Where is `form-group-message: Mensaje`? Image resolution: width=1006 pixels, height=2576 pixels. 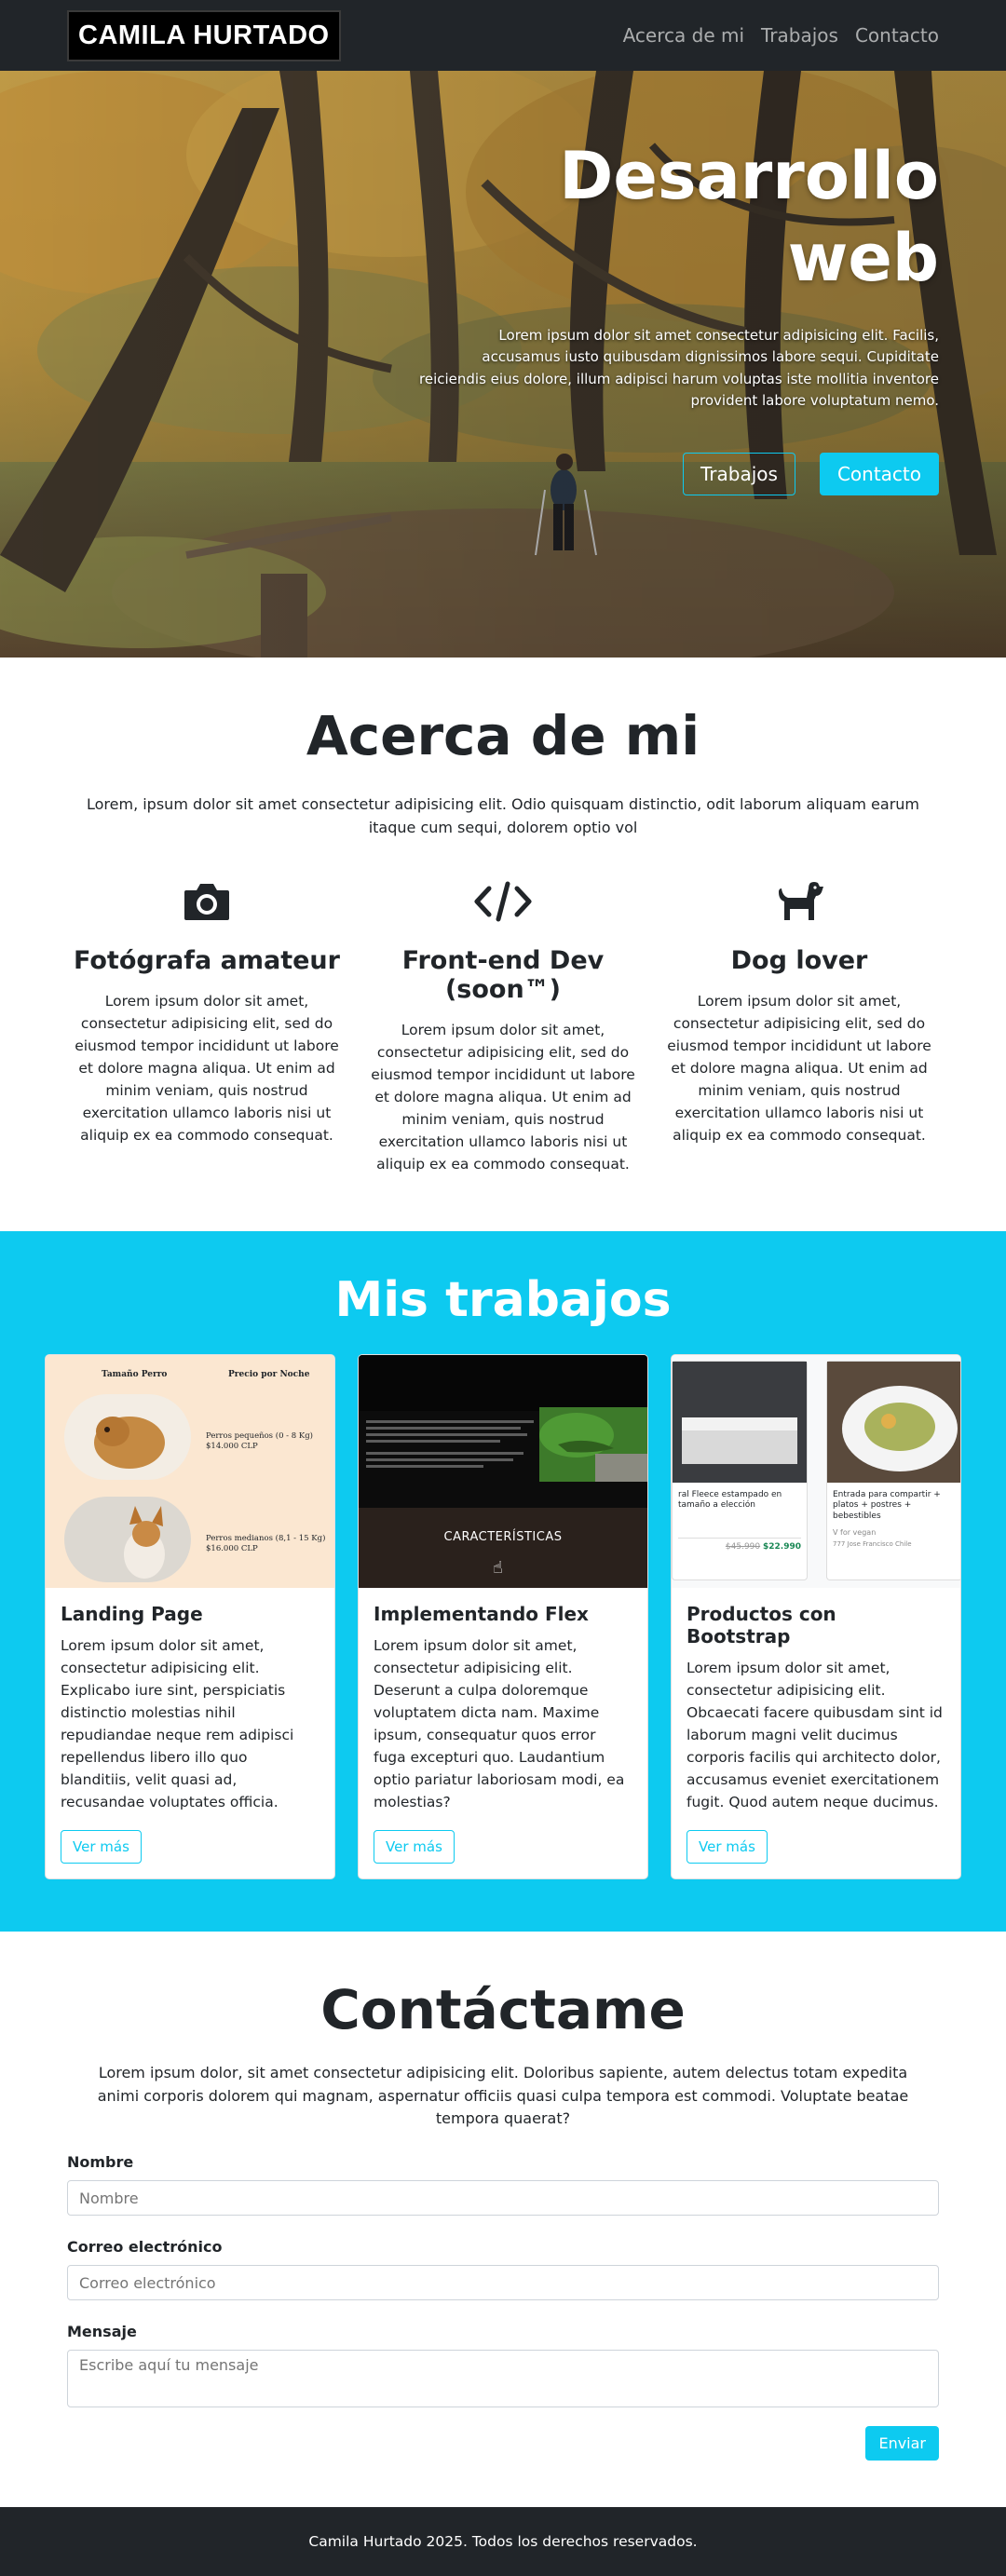
form-group-message: Mensaje is located at coordinates (503, 2367).